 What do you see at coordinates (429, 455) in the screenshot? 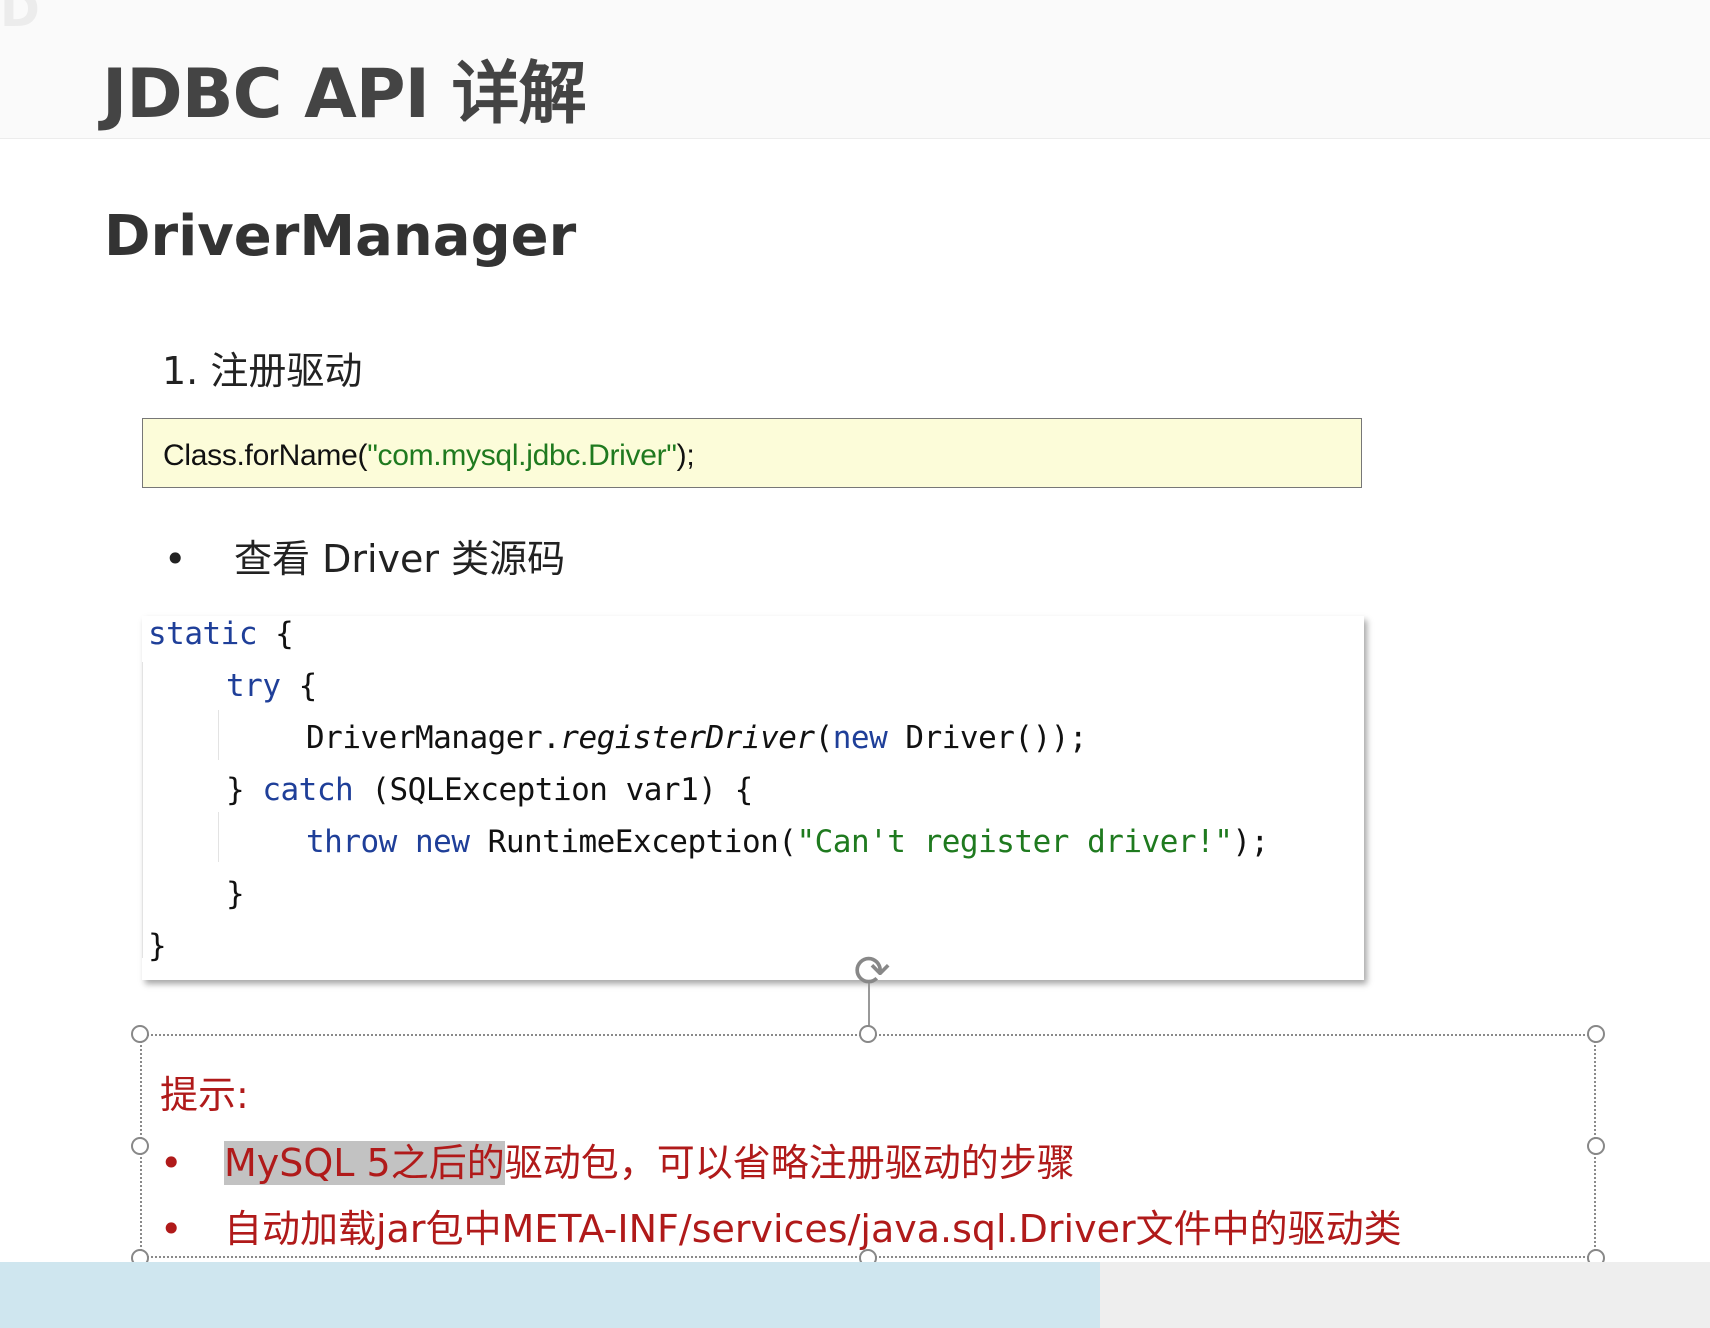
I see `register-code: Class.forName("com.mysql.jdbc.Driver");` at bounding box center [429, 455].